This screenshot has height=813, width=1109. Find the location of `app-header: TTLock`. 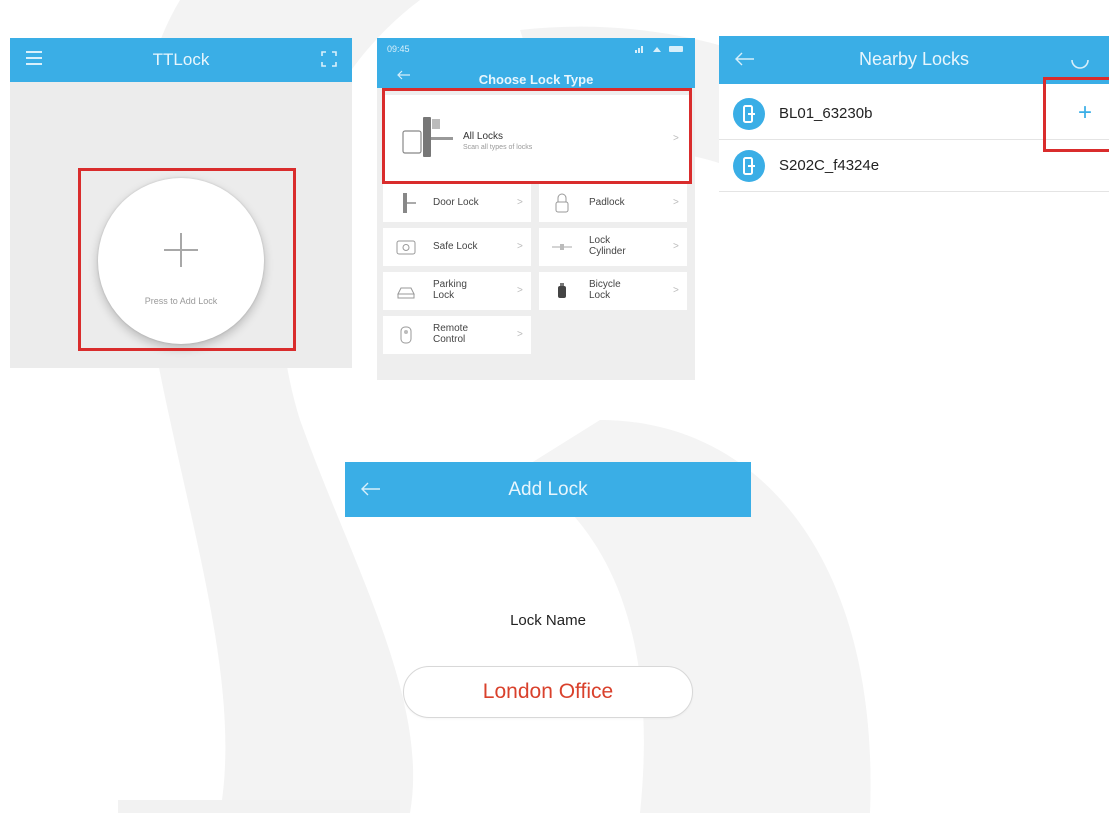

app-header: TTLock is located at coordinates (181, 60).